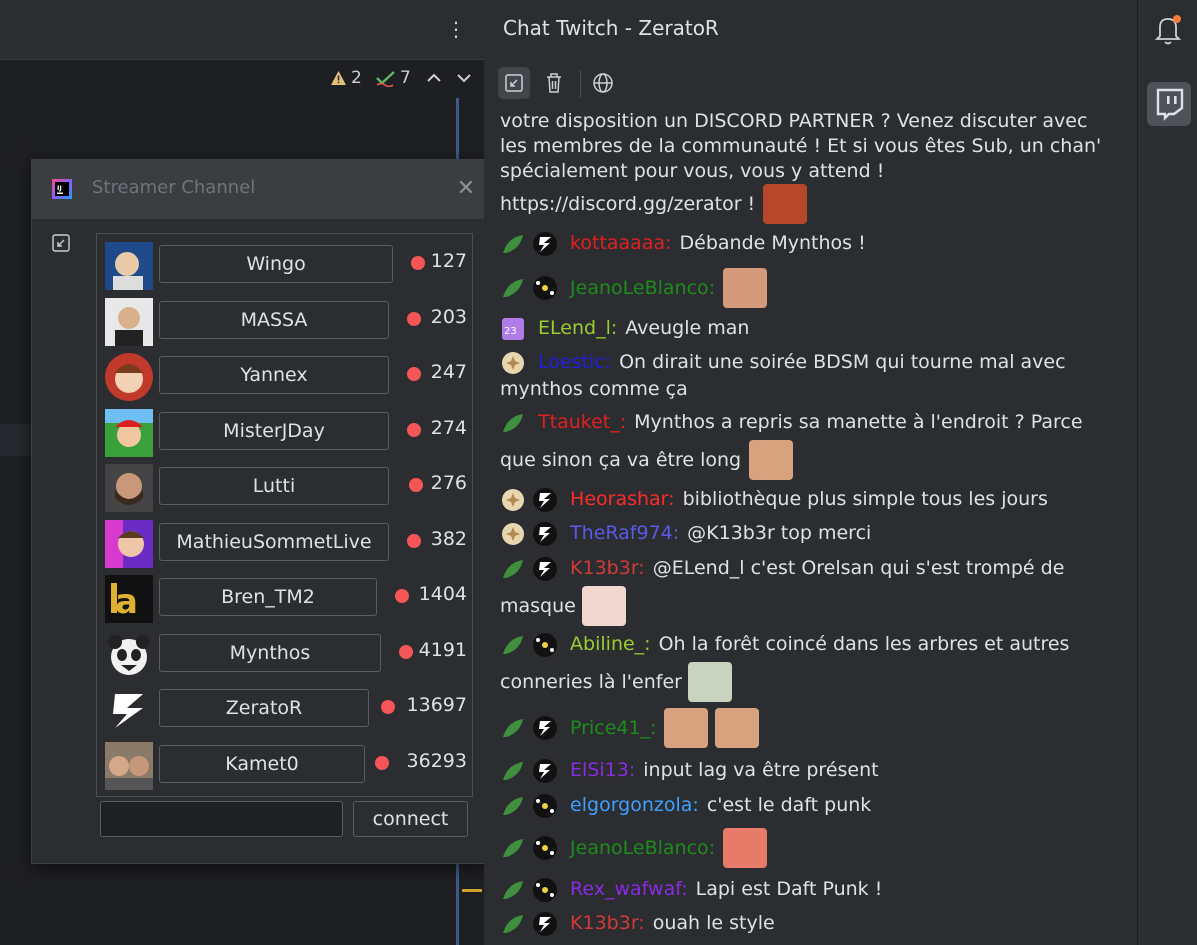 This screenshot has height=945, width=1197. Describe the element at coordinates (810, 730) in the screenshot. I see `chat-message: Price41_:` at that location.